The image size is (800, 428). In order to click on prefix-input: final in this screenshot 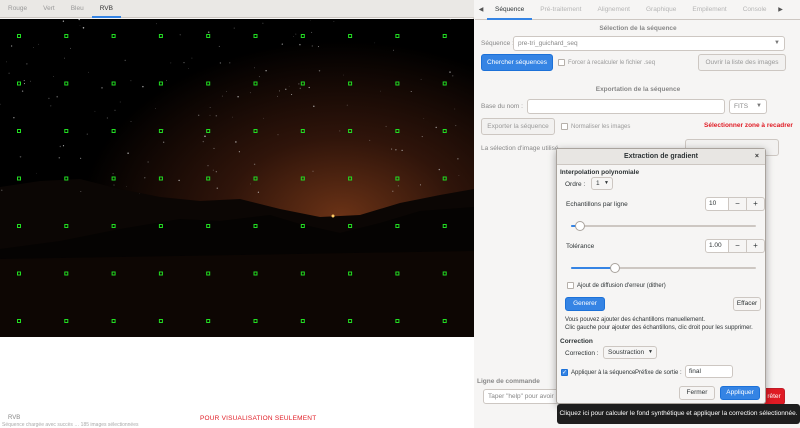, I will do `click(709, 371)`.